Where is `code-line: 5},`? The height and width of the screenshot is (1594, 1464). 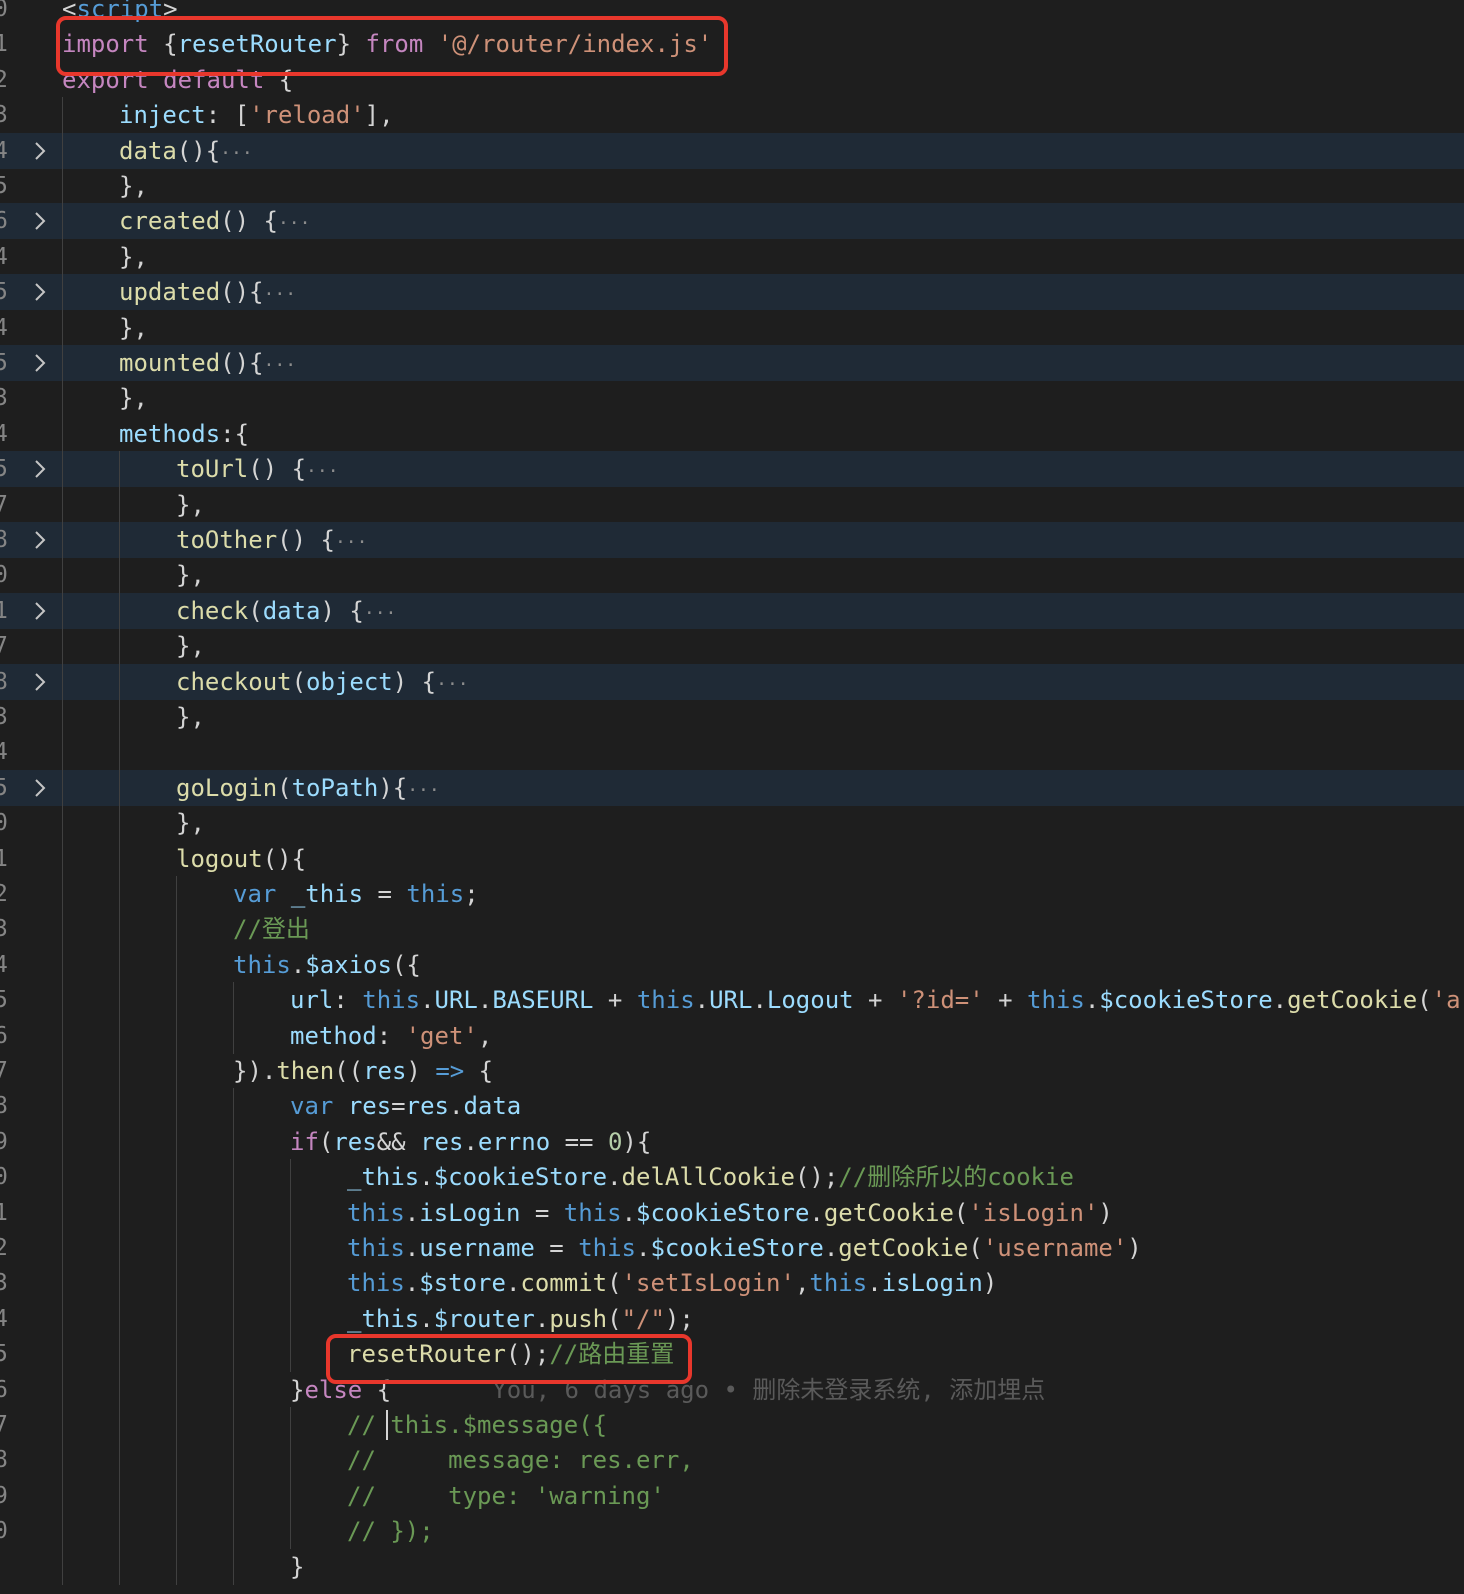 code-line: 5}, is located at coordinates (732, 186).